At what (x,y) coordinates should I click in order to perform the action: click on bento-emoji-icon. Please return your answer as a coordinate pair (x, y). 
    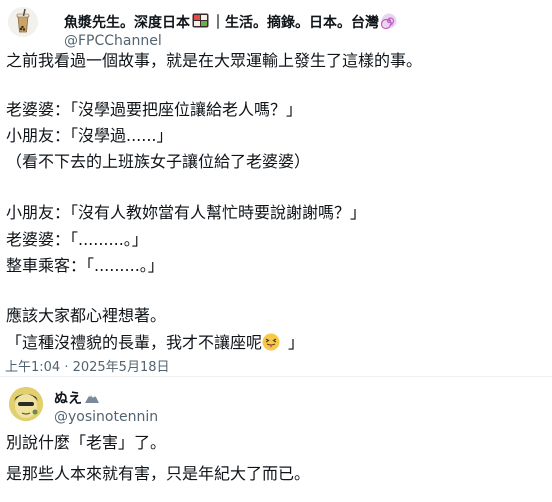
    Looking at the image, I should click on (200, 22).